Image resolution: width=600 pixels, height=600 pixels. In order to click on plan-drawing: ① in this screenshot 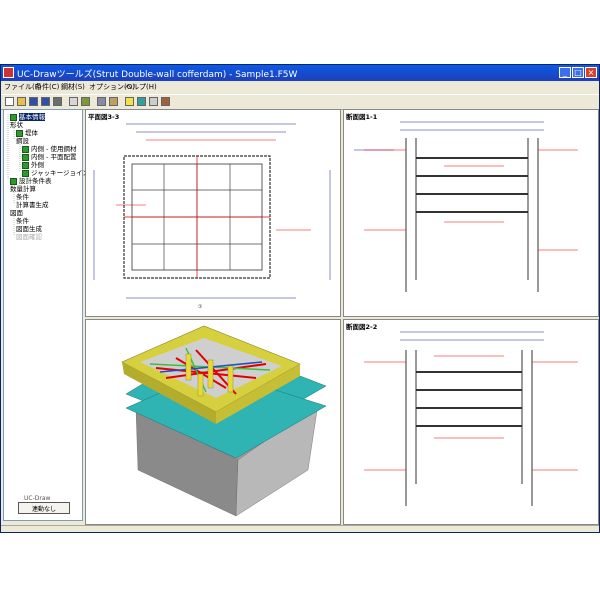, I will do `click(212, 216)`.